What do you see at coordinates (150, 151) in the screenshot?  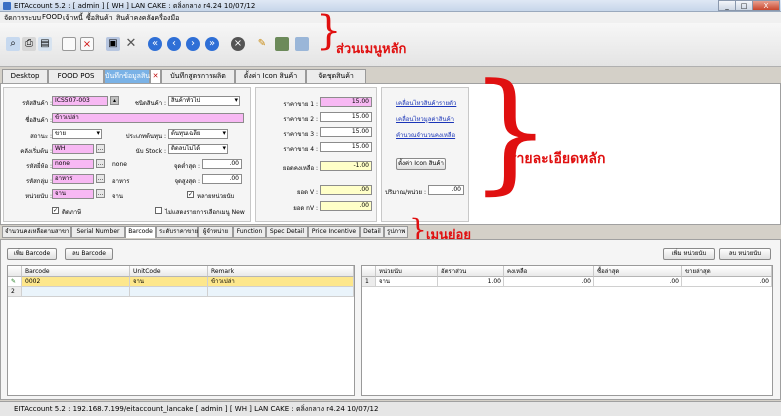 I see `stock-type-label: นับ Stock :` at bounding box center [150, 151].